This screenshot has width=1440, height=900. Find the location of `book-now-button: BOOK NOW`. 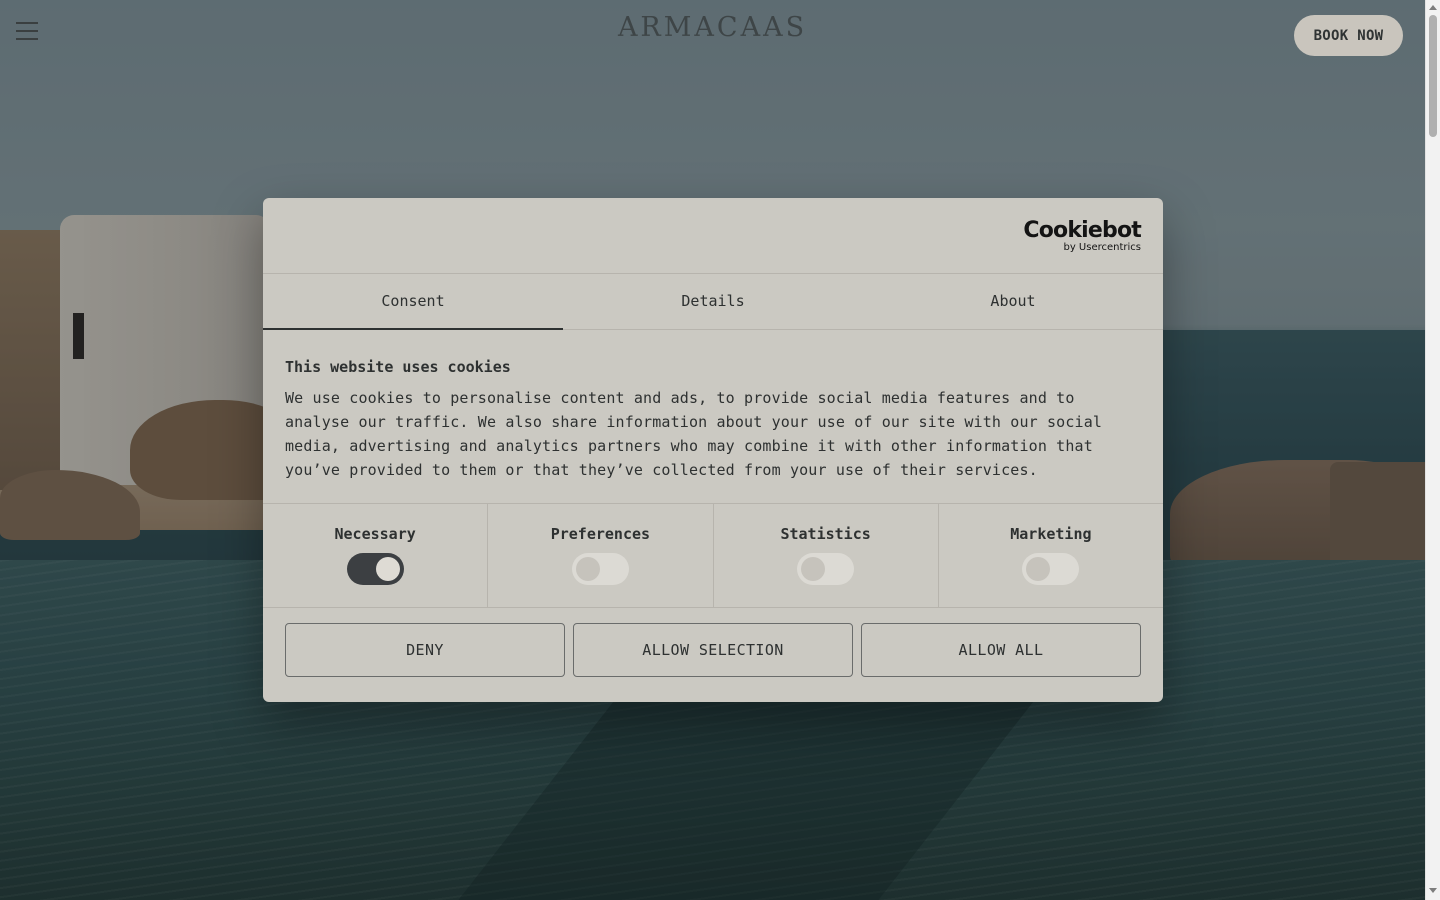

book-now-button: BOOK NOW is located at coordinates (1348, 35).